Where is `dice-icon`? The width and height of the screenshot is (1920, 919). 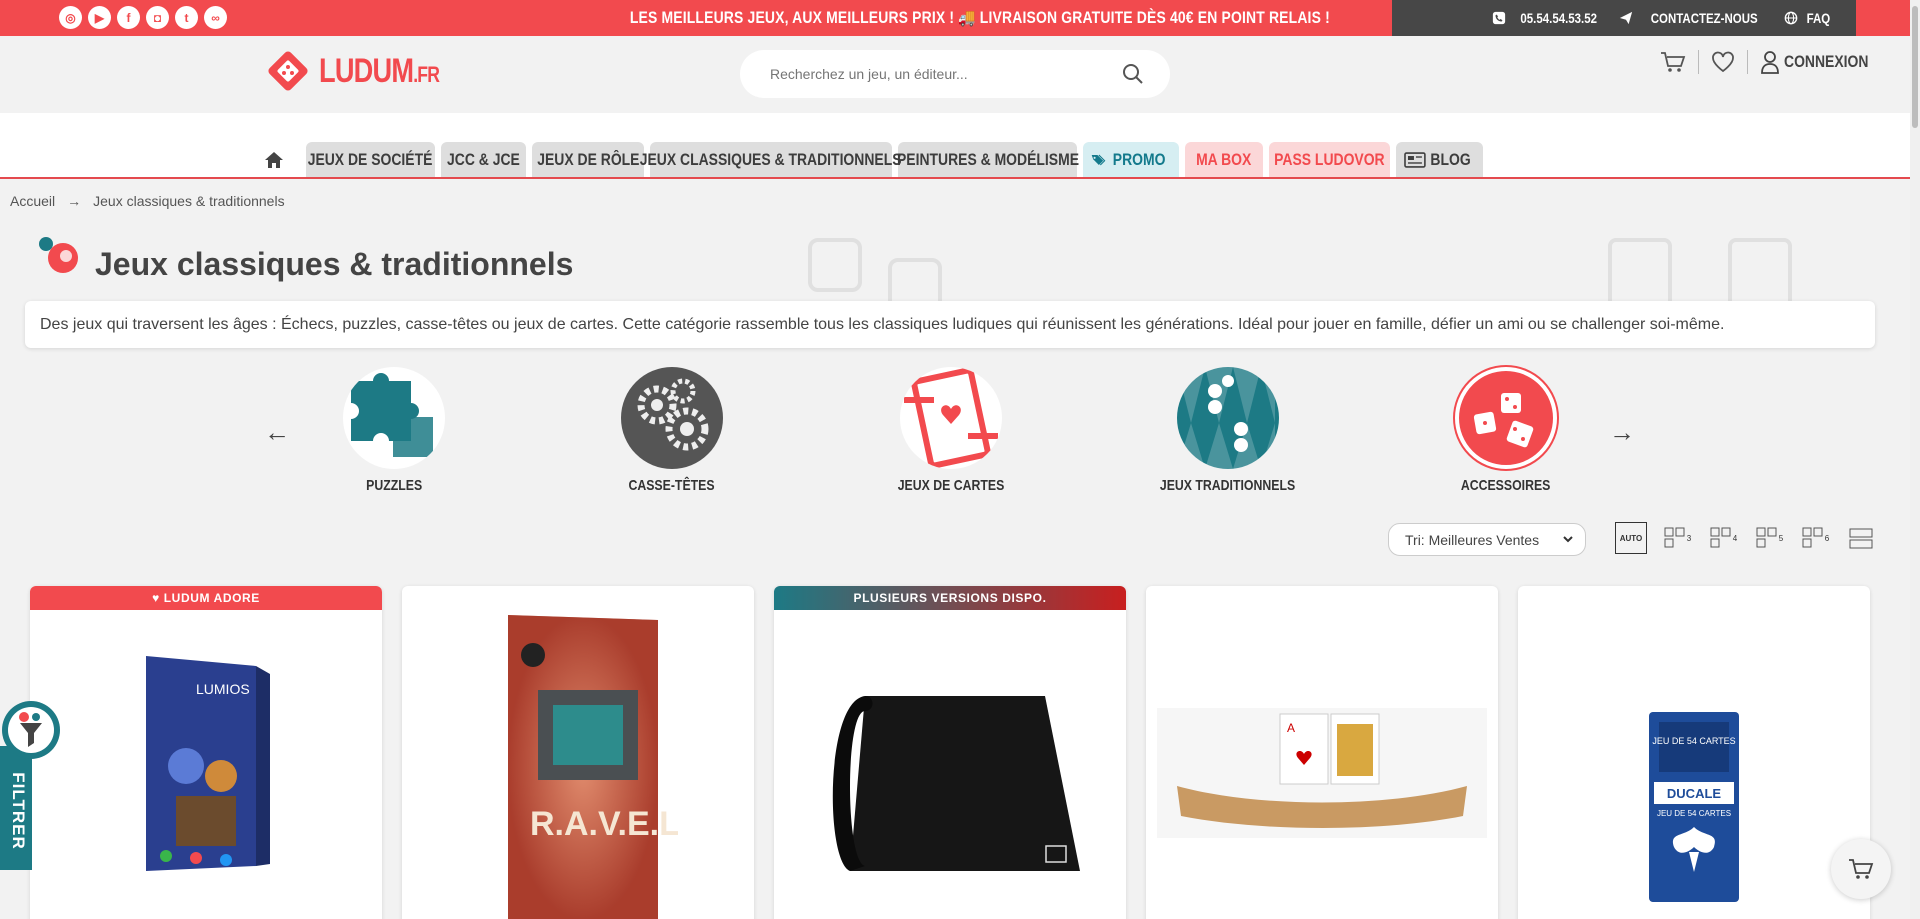
dice-icon is located at coordinates (1506, 418).